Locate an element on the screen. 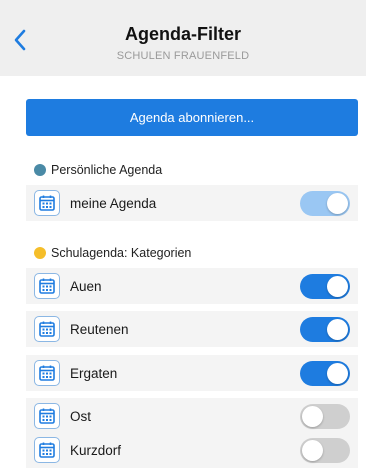  list-item-ergaten: Ergaten is located at coordinates (192, 373).